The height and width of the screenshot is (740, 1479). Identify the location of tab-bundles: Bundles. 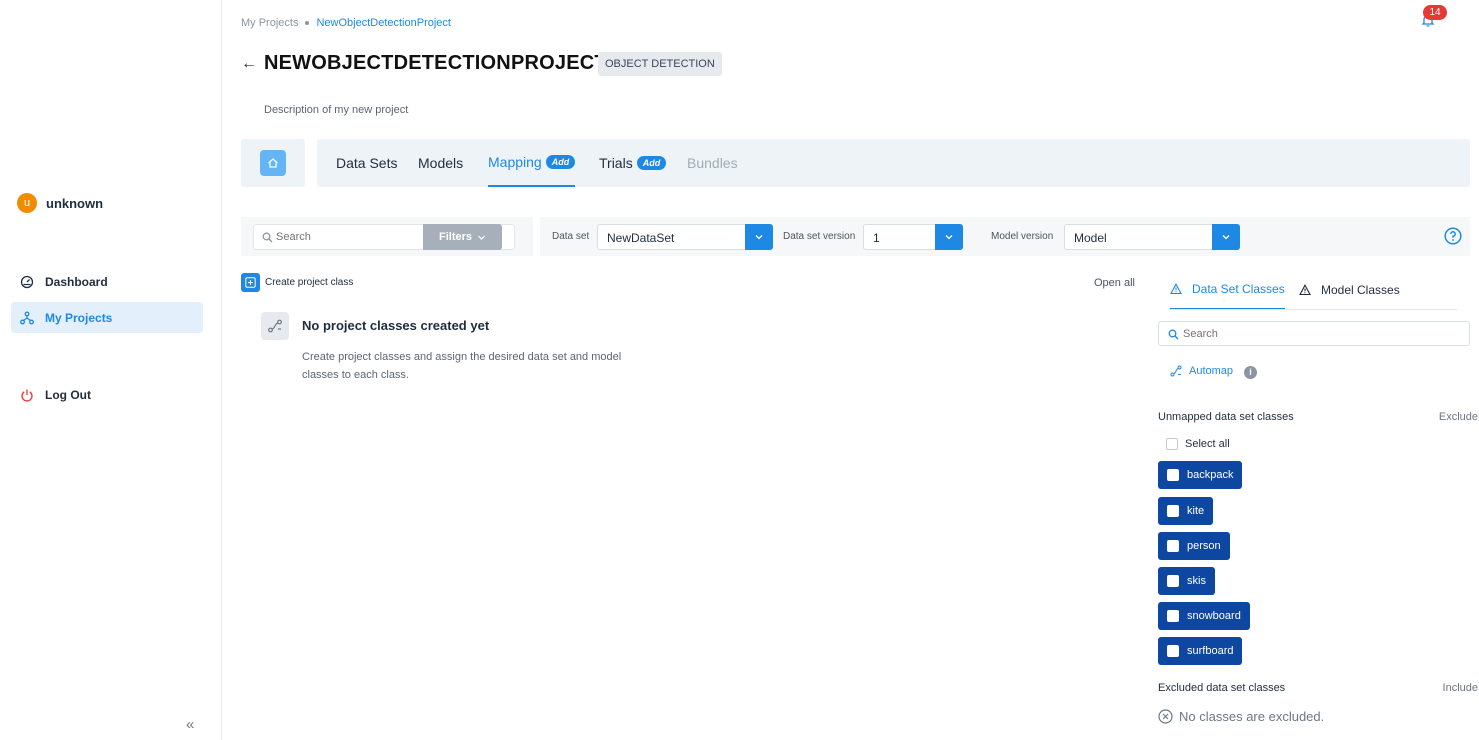
(712, 163).